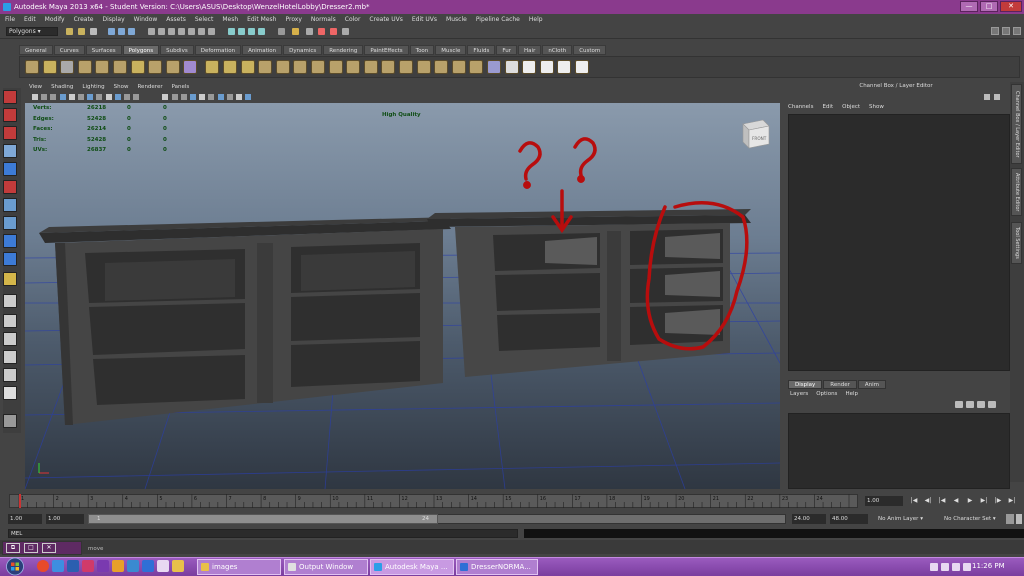  What do you see at coordinates (35, 97) in the screenshot?
I see `panel-tool-1-icon` at bounding box center [35, 97].